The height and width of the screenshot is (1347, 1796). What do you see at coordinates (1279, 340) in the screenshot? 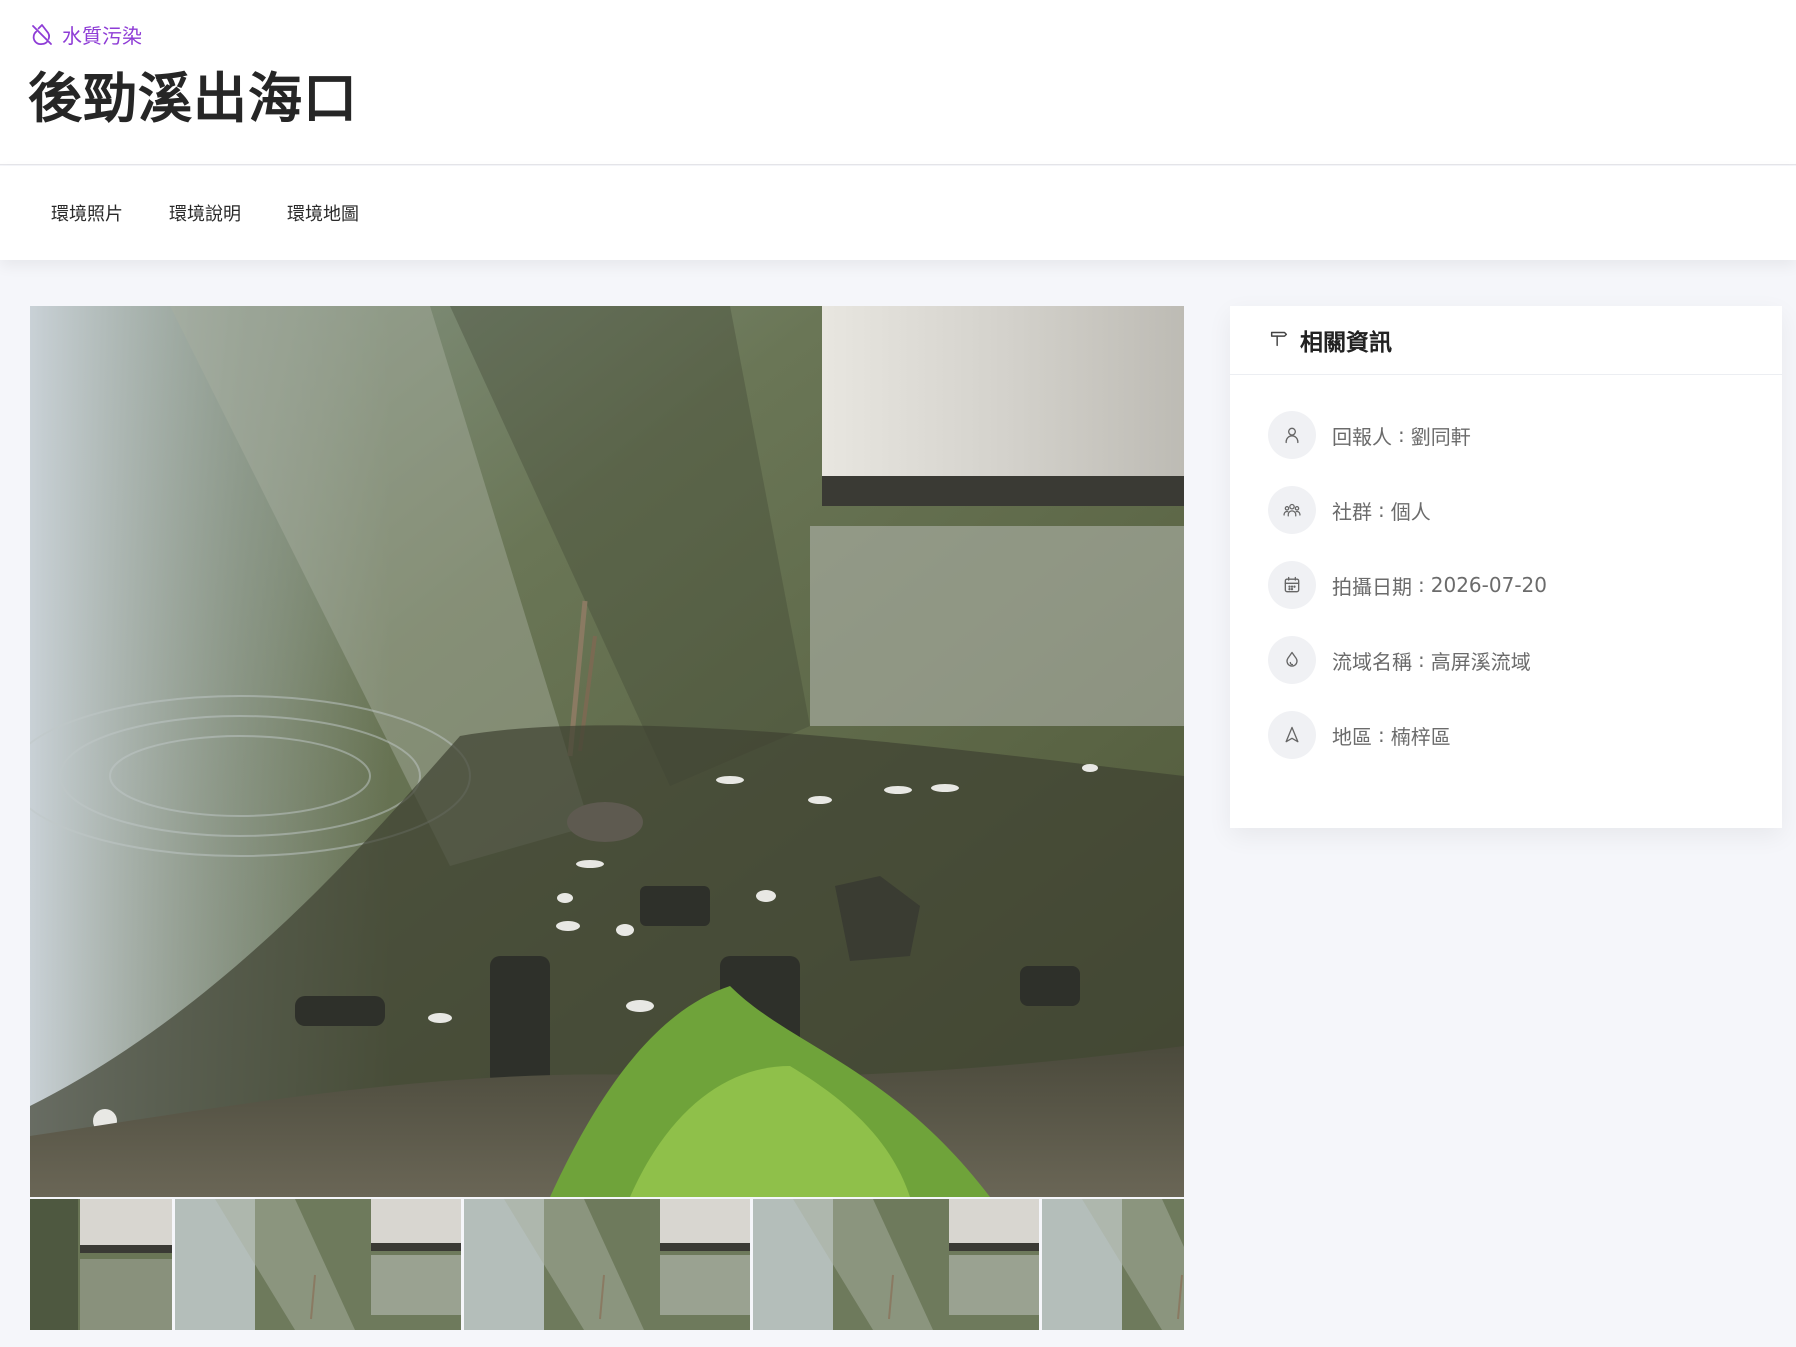
I see `signpost-icon` at bounding box center [1279, 340].